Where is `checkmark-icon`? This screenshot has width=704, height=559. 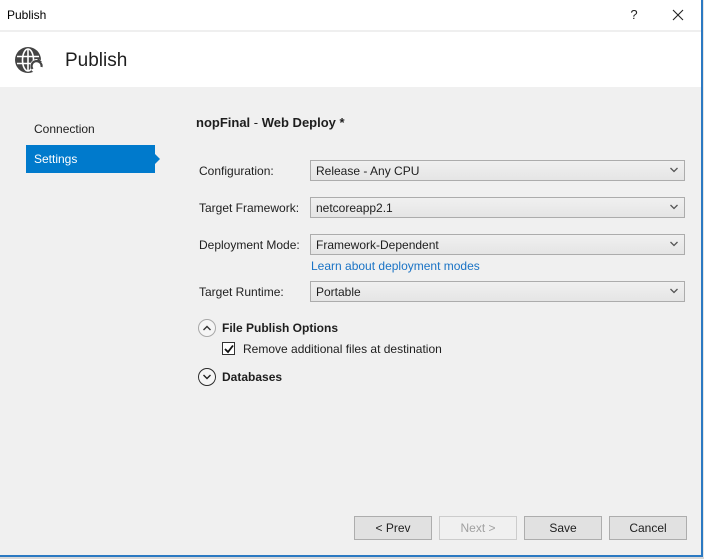
checkmark-icon is located at coordinates (229, 349).